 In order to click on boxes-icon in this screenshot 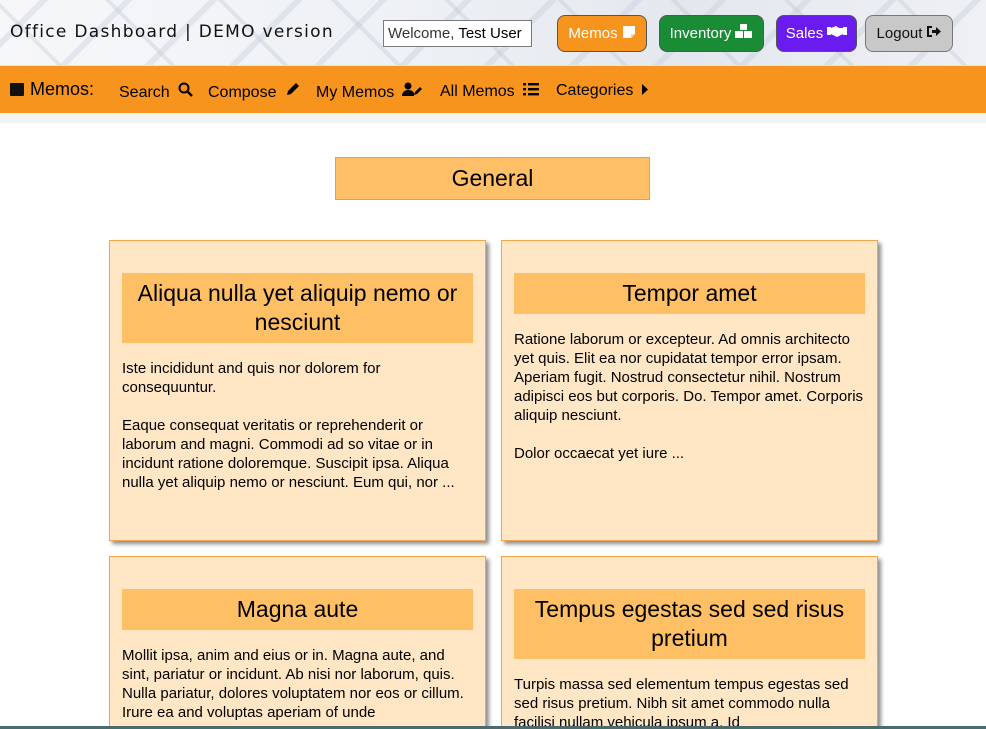, I will do `click(744, 33)`.